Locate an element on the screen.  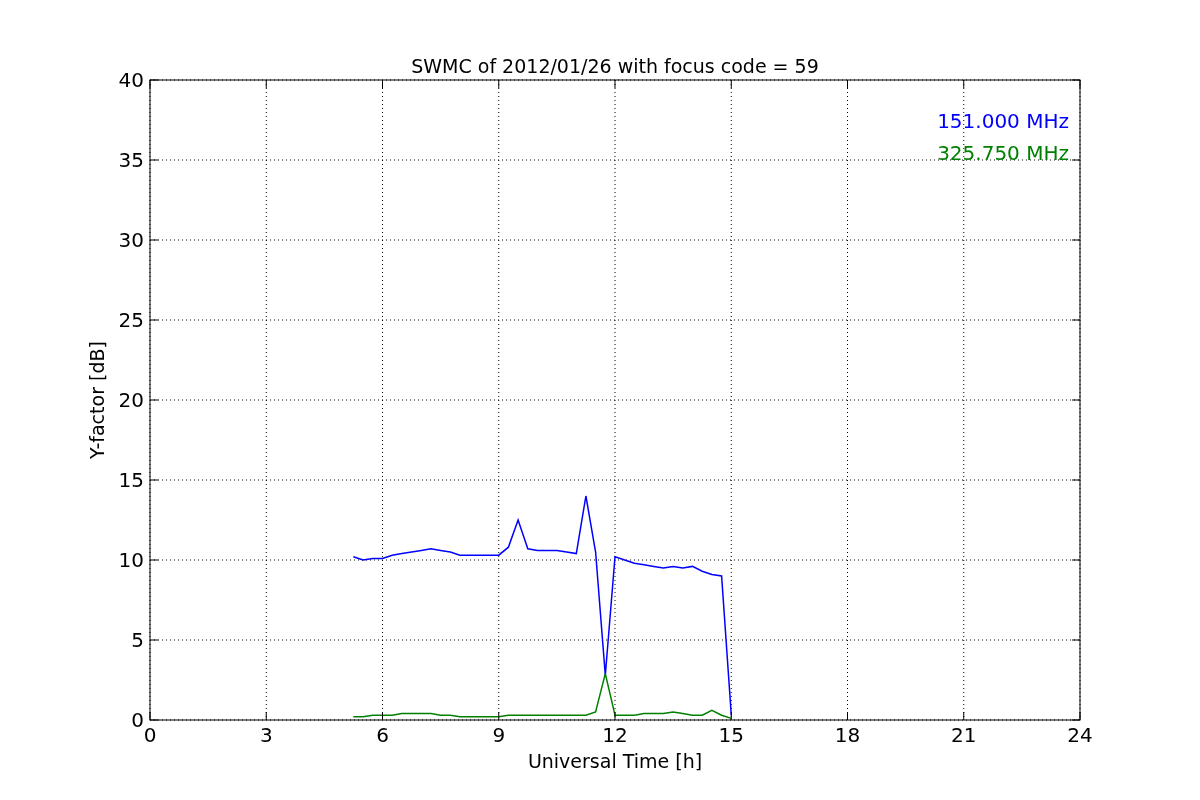
tick-label: 6 is located at coordinates (382, 735).